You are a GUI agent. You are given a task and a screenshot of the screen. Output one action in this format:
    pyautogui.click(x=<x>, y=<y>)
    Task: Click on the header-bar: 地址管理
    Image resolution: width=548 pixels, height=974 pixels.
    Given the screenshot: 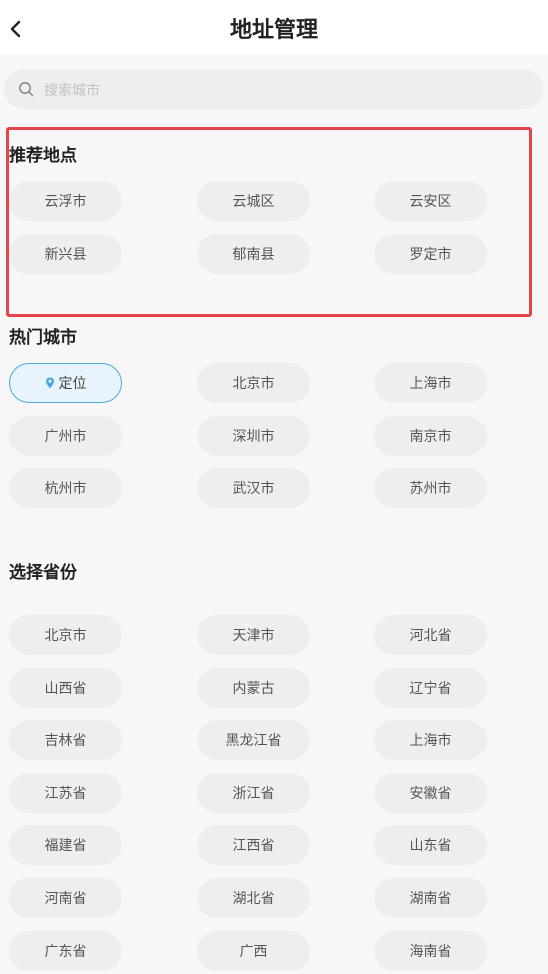 What is the action you would take?
    pyautogui.click(x=274, y=27)
    